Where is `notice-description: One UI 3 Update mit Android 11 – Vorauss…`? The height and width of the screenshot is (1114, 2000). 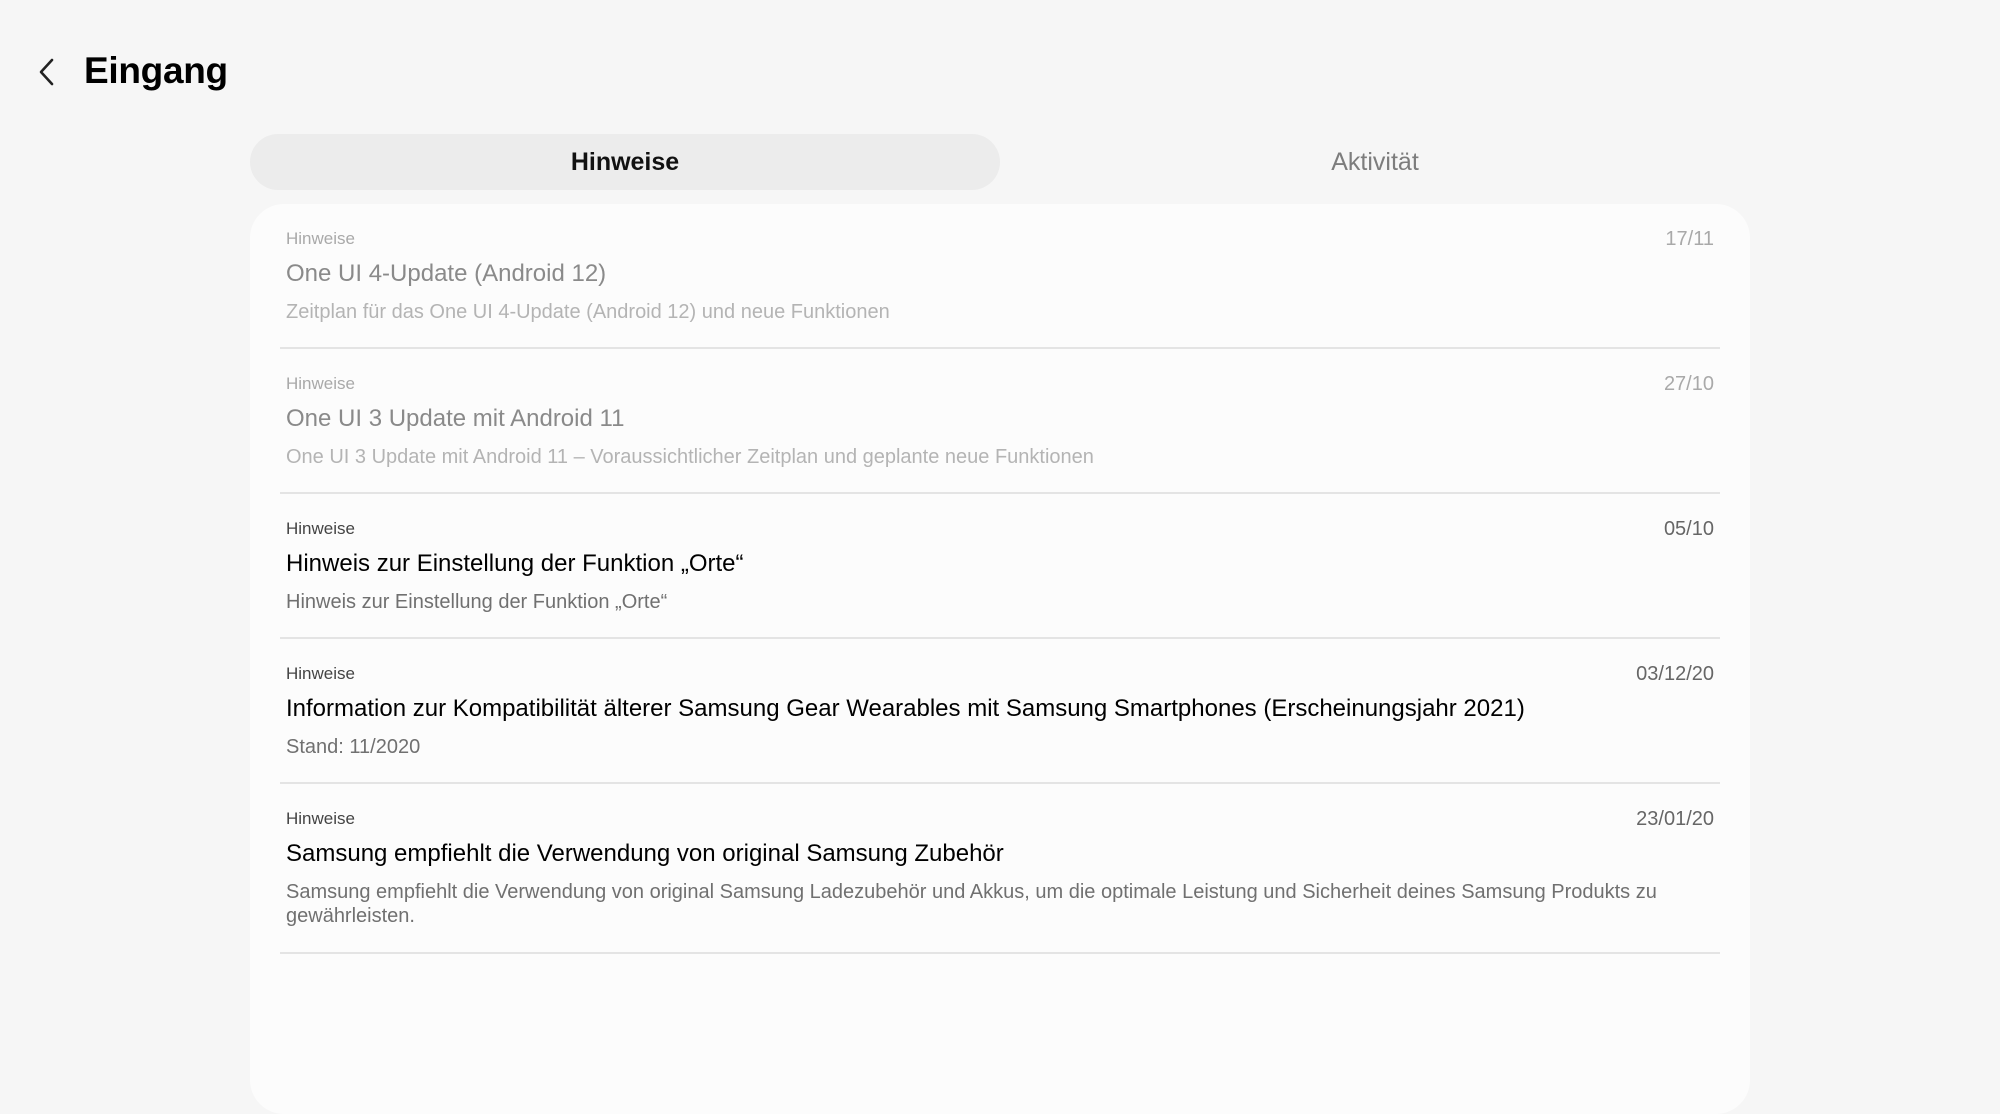
notice-description: One UI 3 Update mit Android 11 – Vorauss… is located at coordinates (690, 457).